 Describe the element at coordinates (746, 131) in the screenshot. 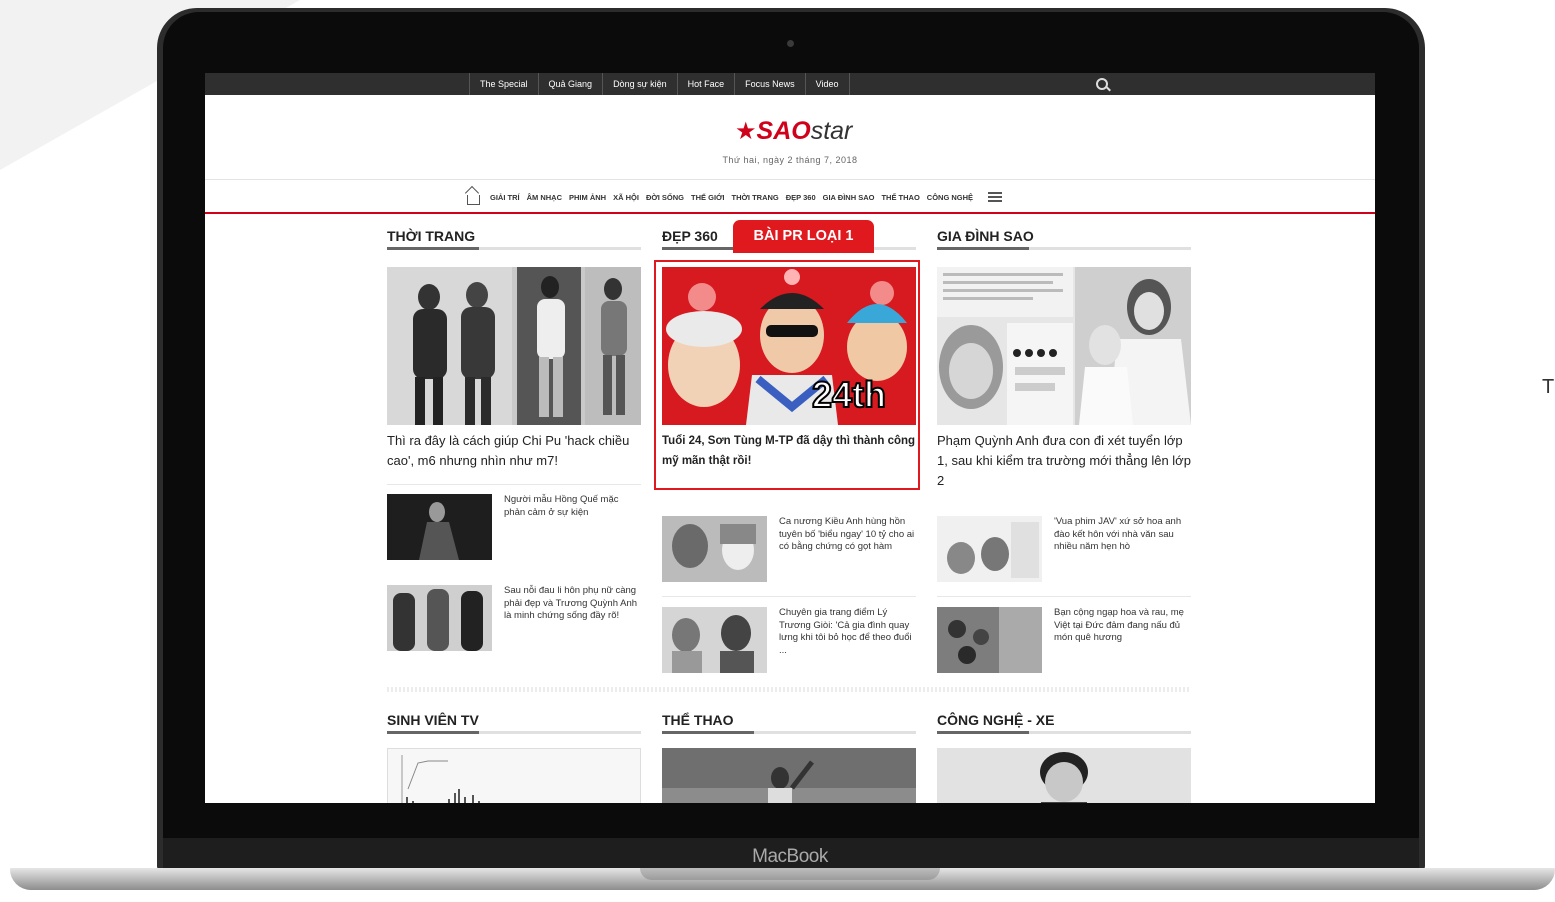

I see `logo-star-icon: ★` at that location.